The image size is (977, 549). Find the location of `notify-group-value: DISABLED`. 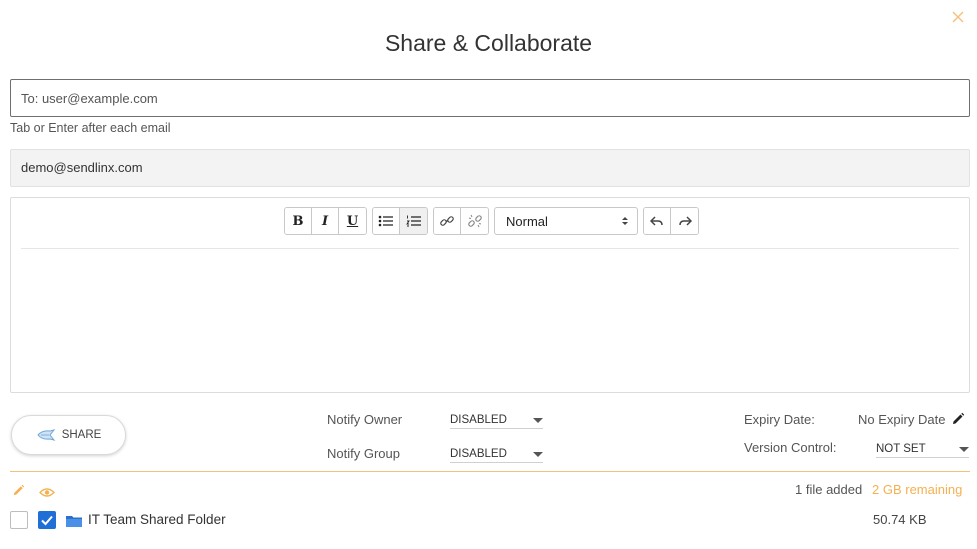

notify-group-value: DISABLED is located at coordinates (478, 454).